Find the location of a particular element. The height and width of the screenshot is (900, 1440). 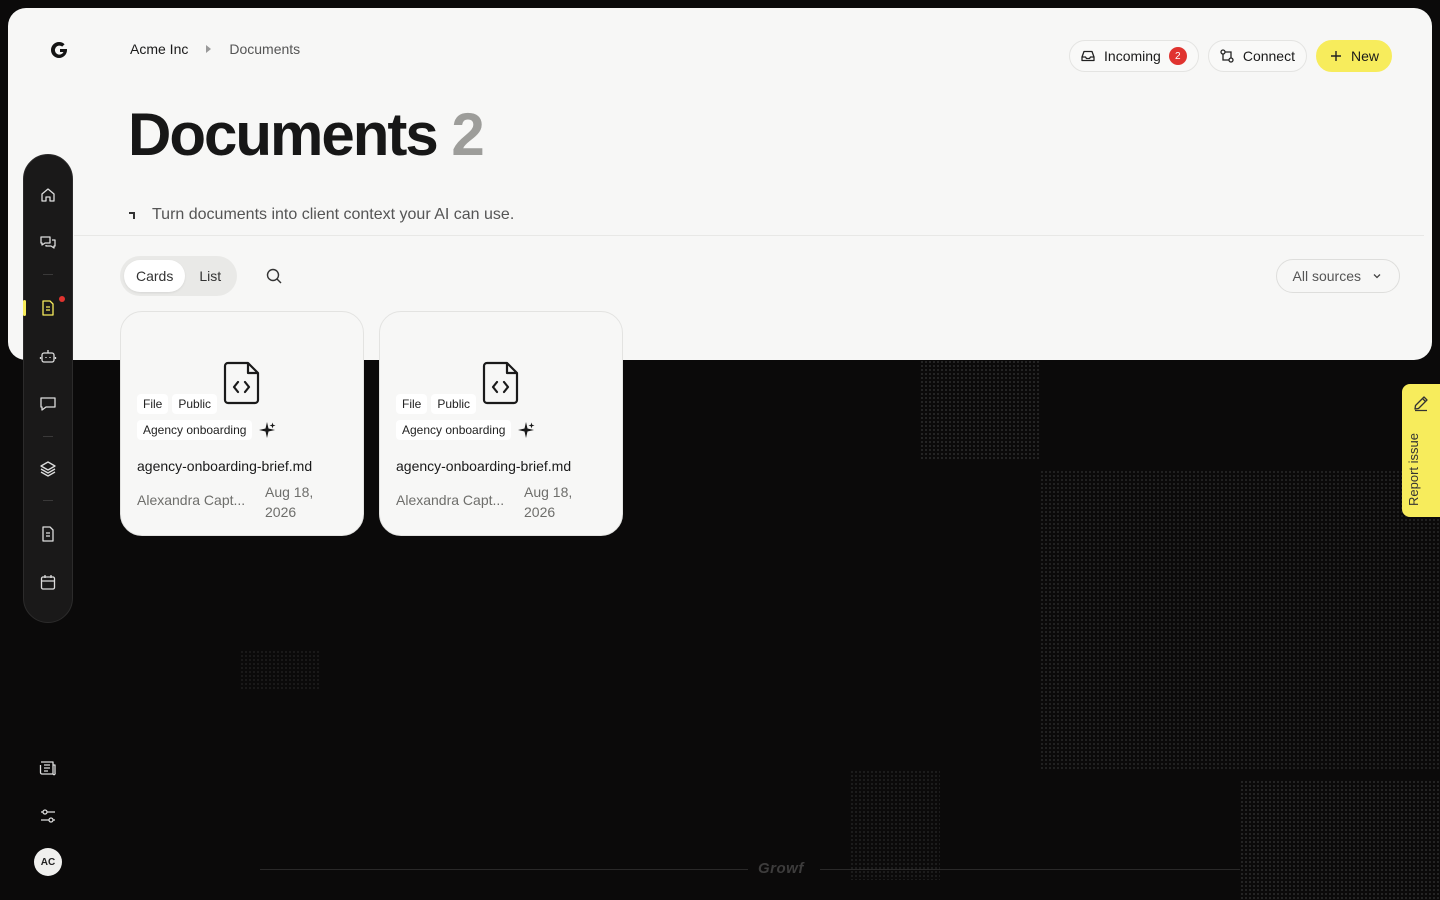

view-toggle-cards: Cards is located at coordinates (155, 276).